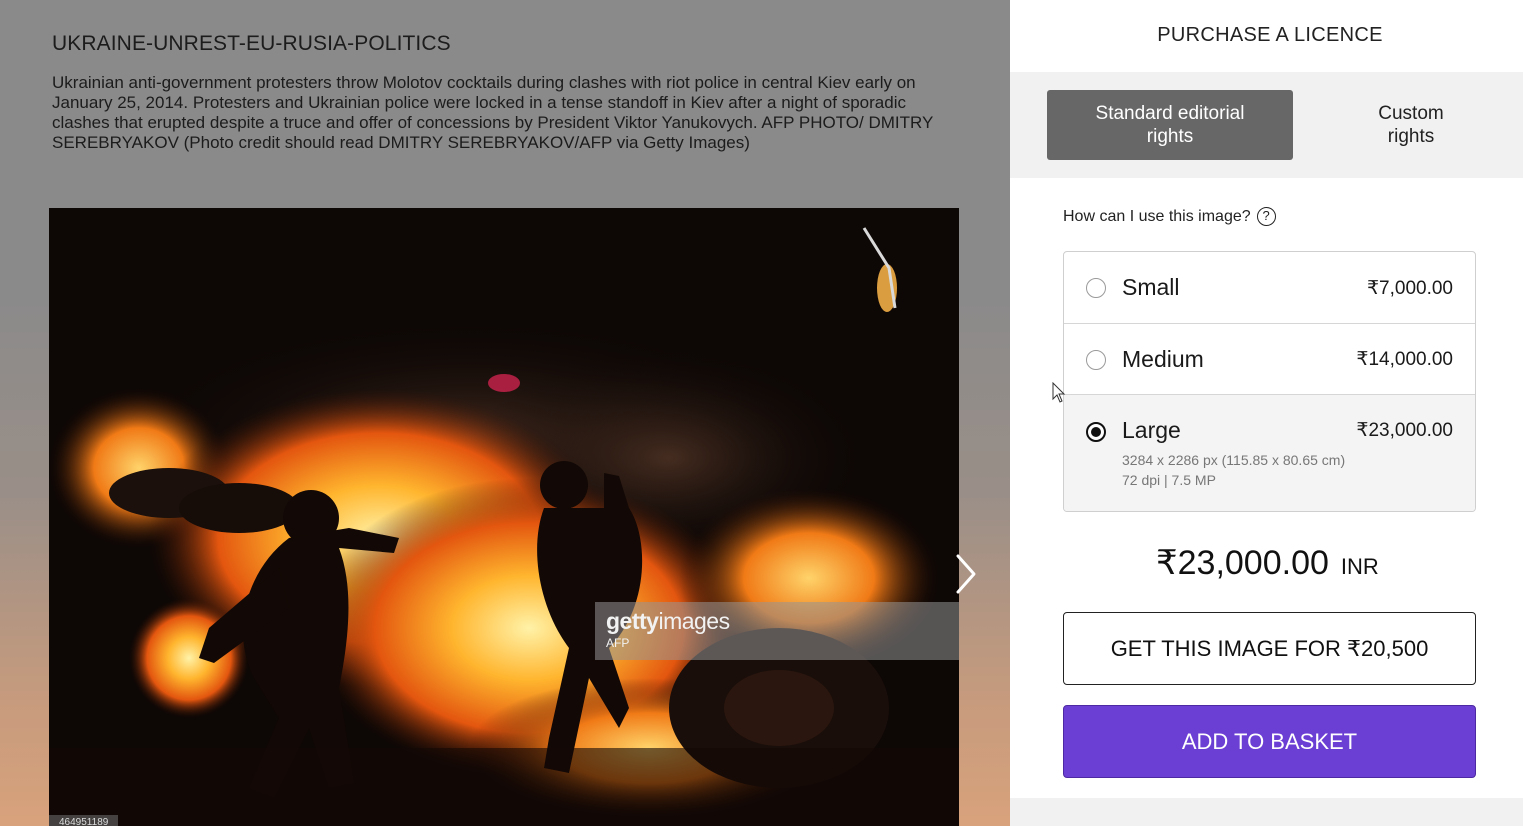 This screenshot has height=826, width=1523. Describe the element at coordinates (1151, 430) in the screenshot. I see `size-name: Large` at that location.